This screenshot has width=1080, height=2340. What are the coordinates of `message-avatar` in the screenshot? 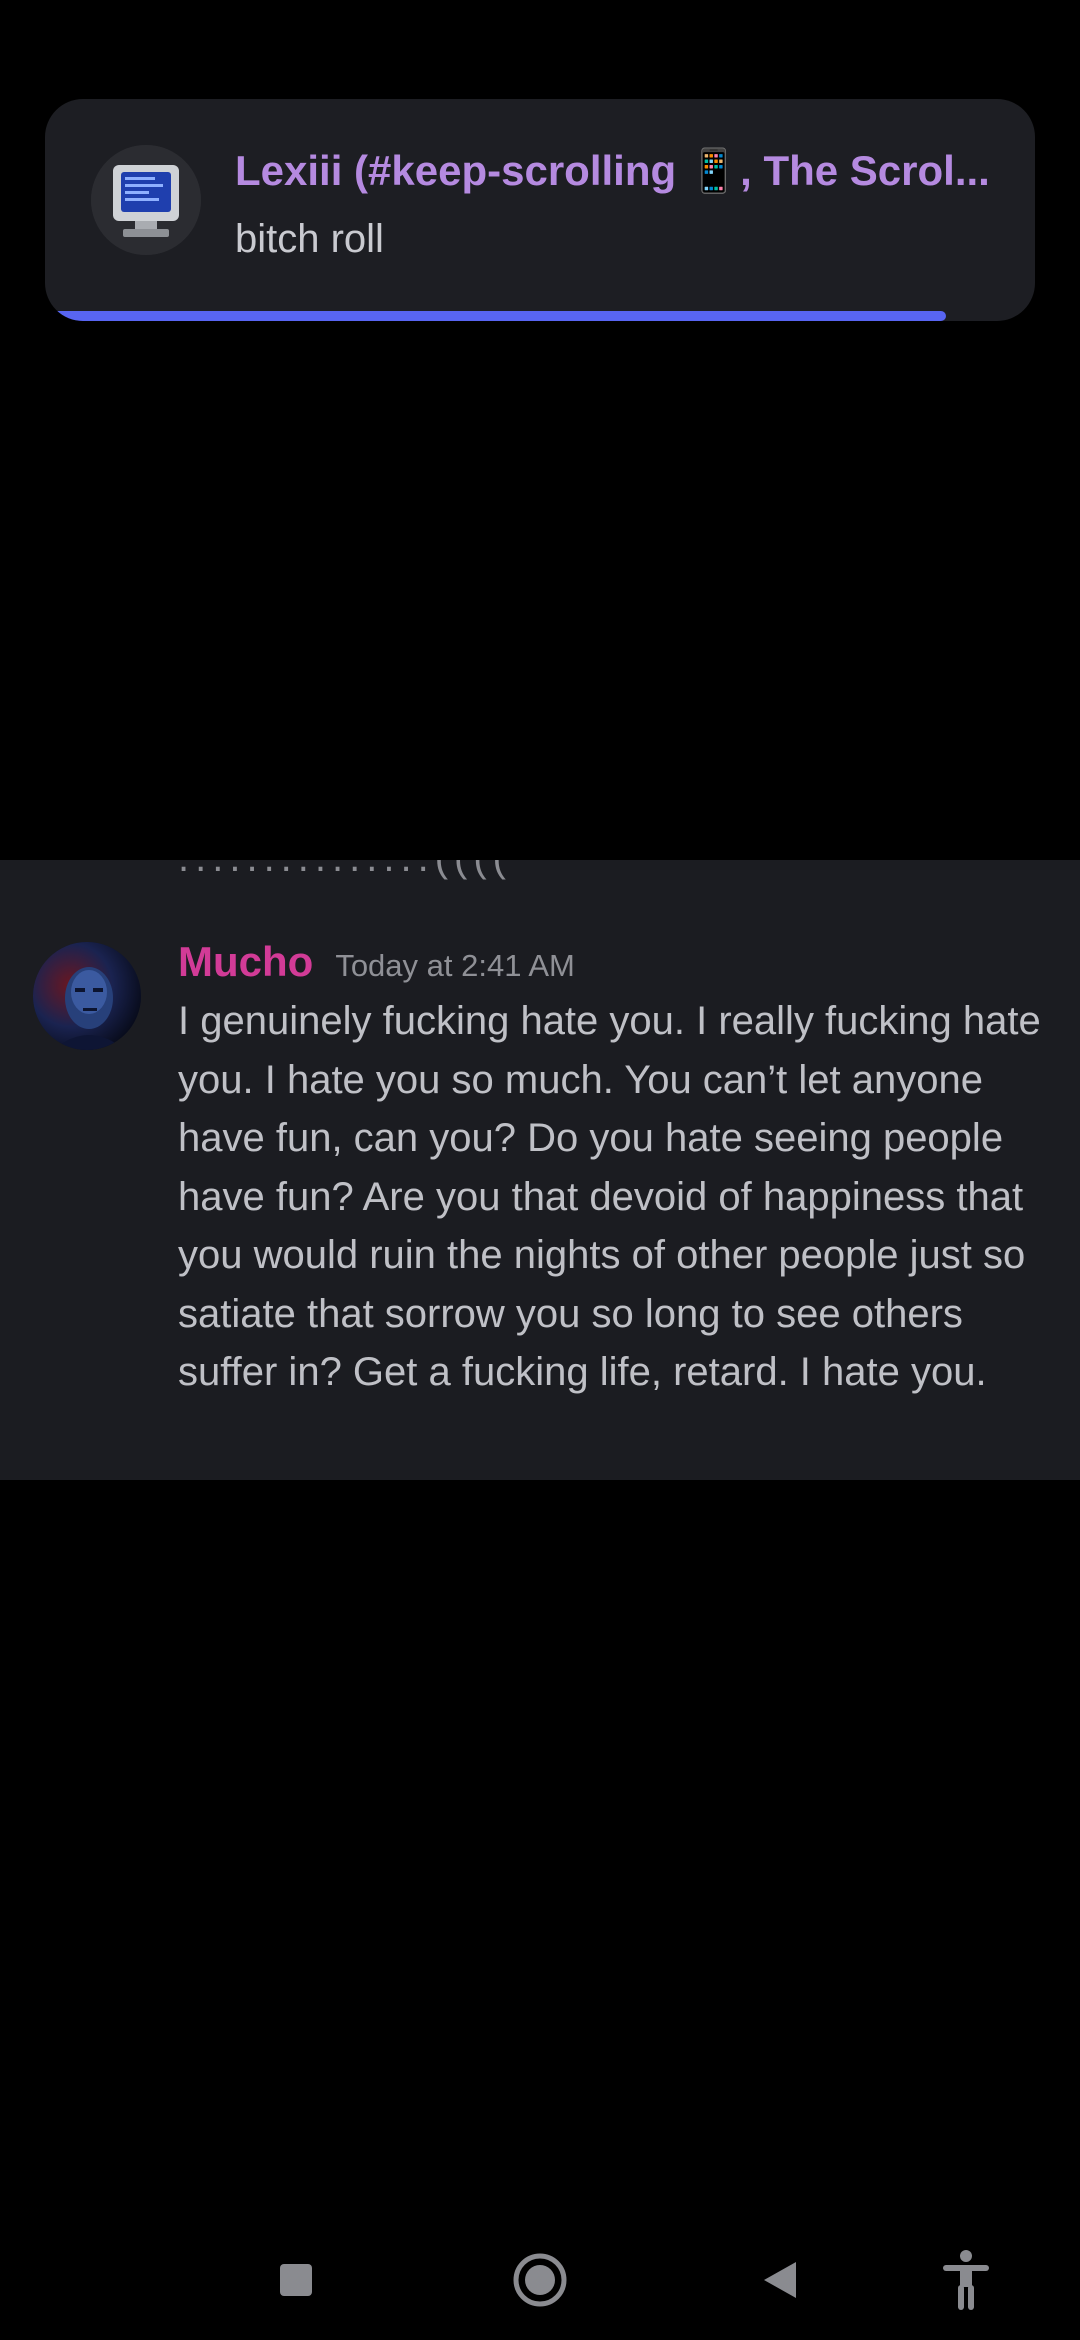 It's located at (87, 996).